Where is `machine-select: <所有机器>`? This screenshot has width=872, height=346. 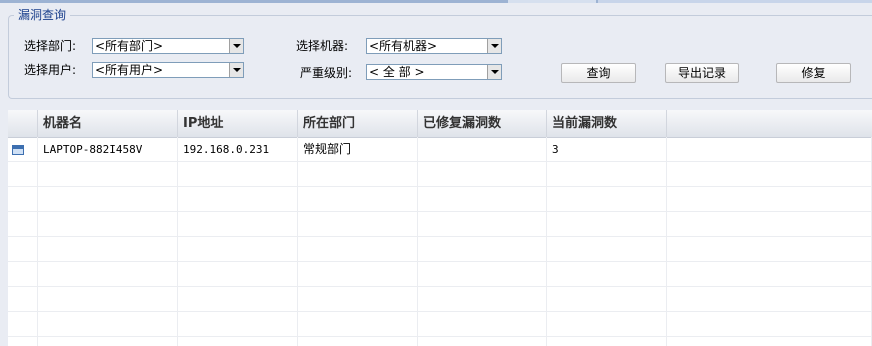 machine-select: <所有机器> is located at coordinates (434, 46).